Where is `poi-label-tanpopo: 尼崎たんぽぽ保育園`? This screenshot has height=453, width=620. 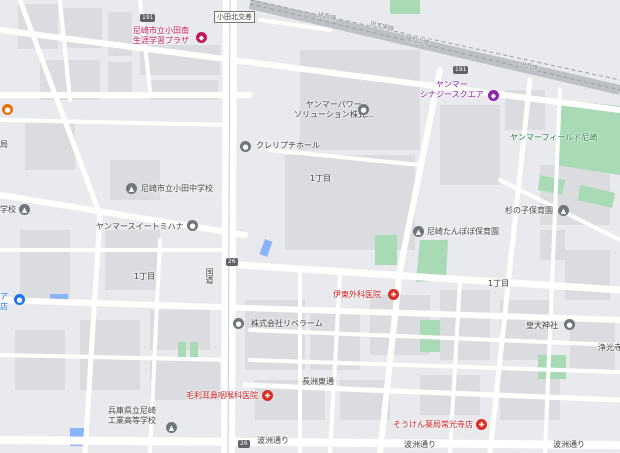 poi-label-tanpopo: 尼崎たんぽぽ保育園 is located at coordinates (463, 232).